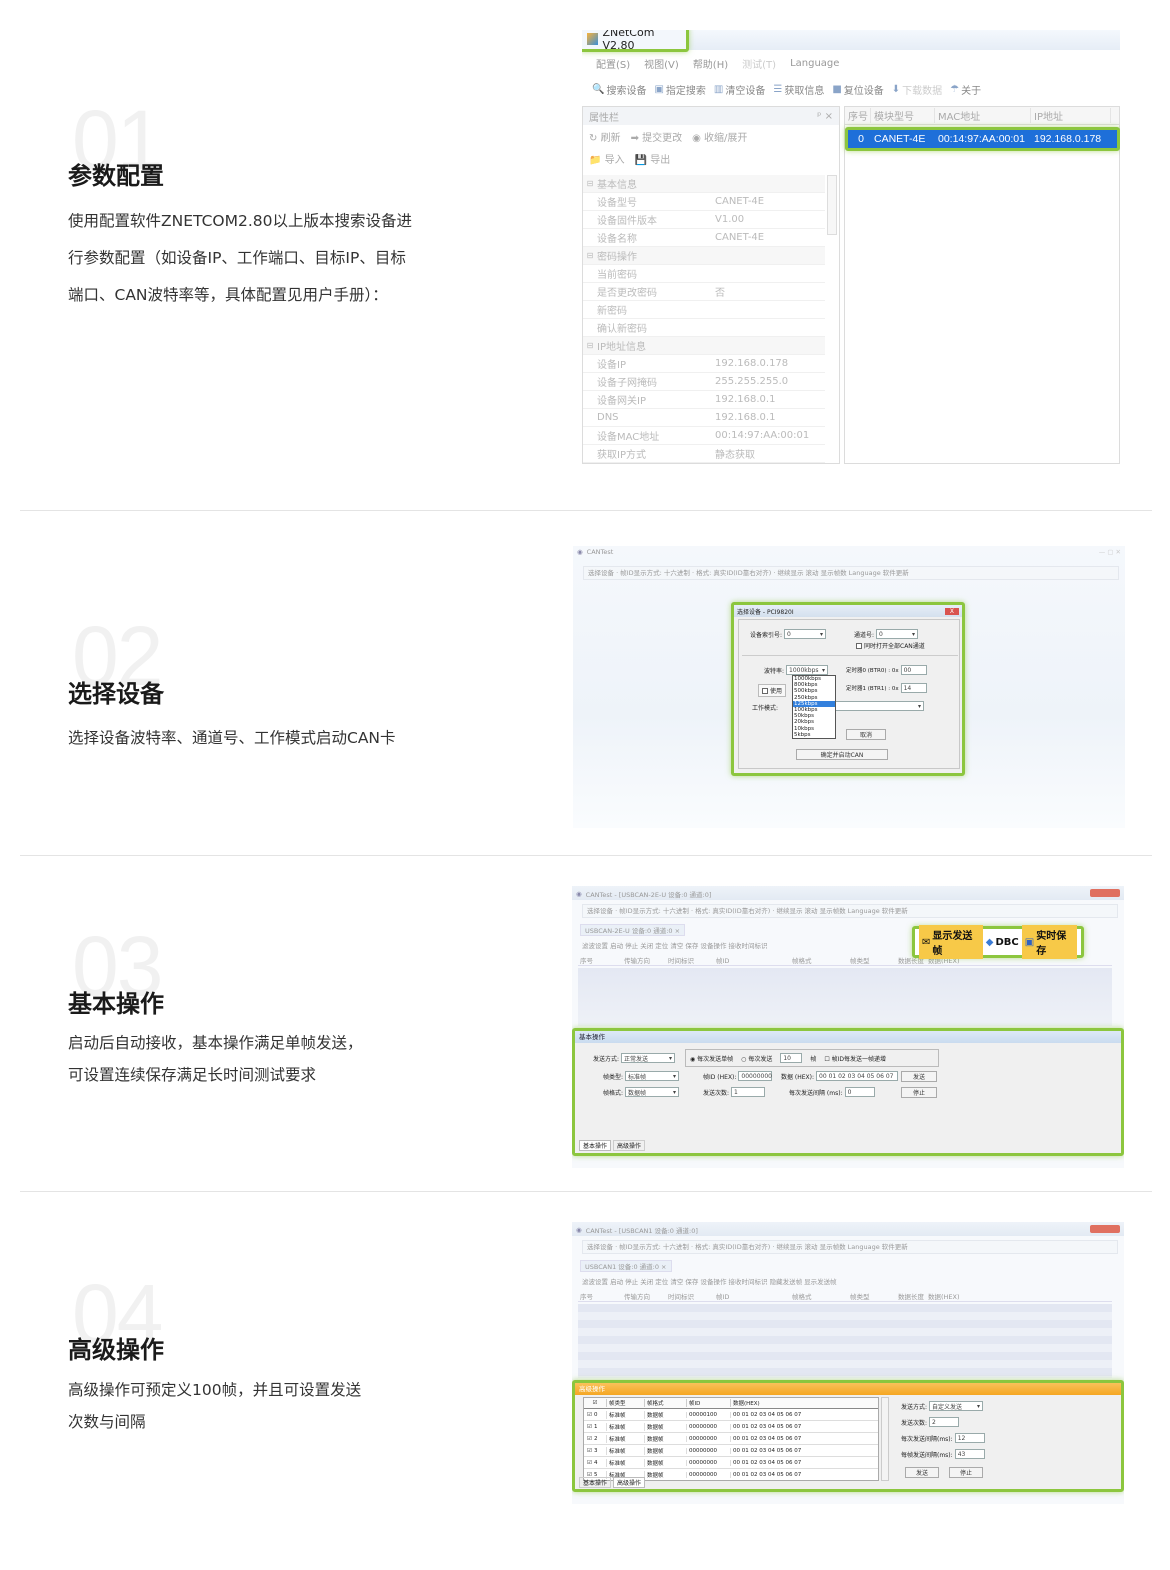 The width and height of the screenshot is (1170, 1570). Describe the element at coordinates (780, 1403) in the screenshot. I see `table-column-header: 数据(HEX)` at that location.